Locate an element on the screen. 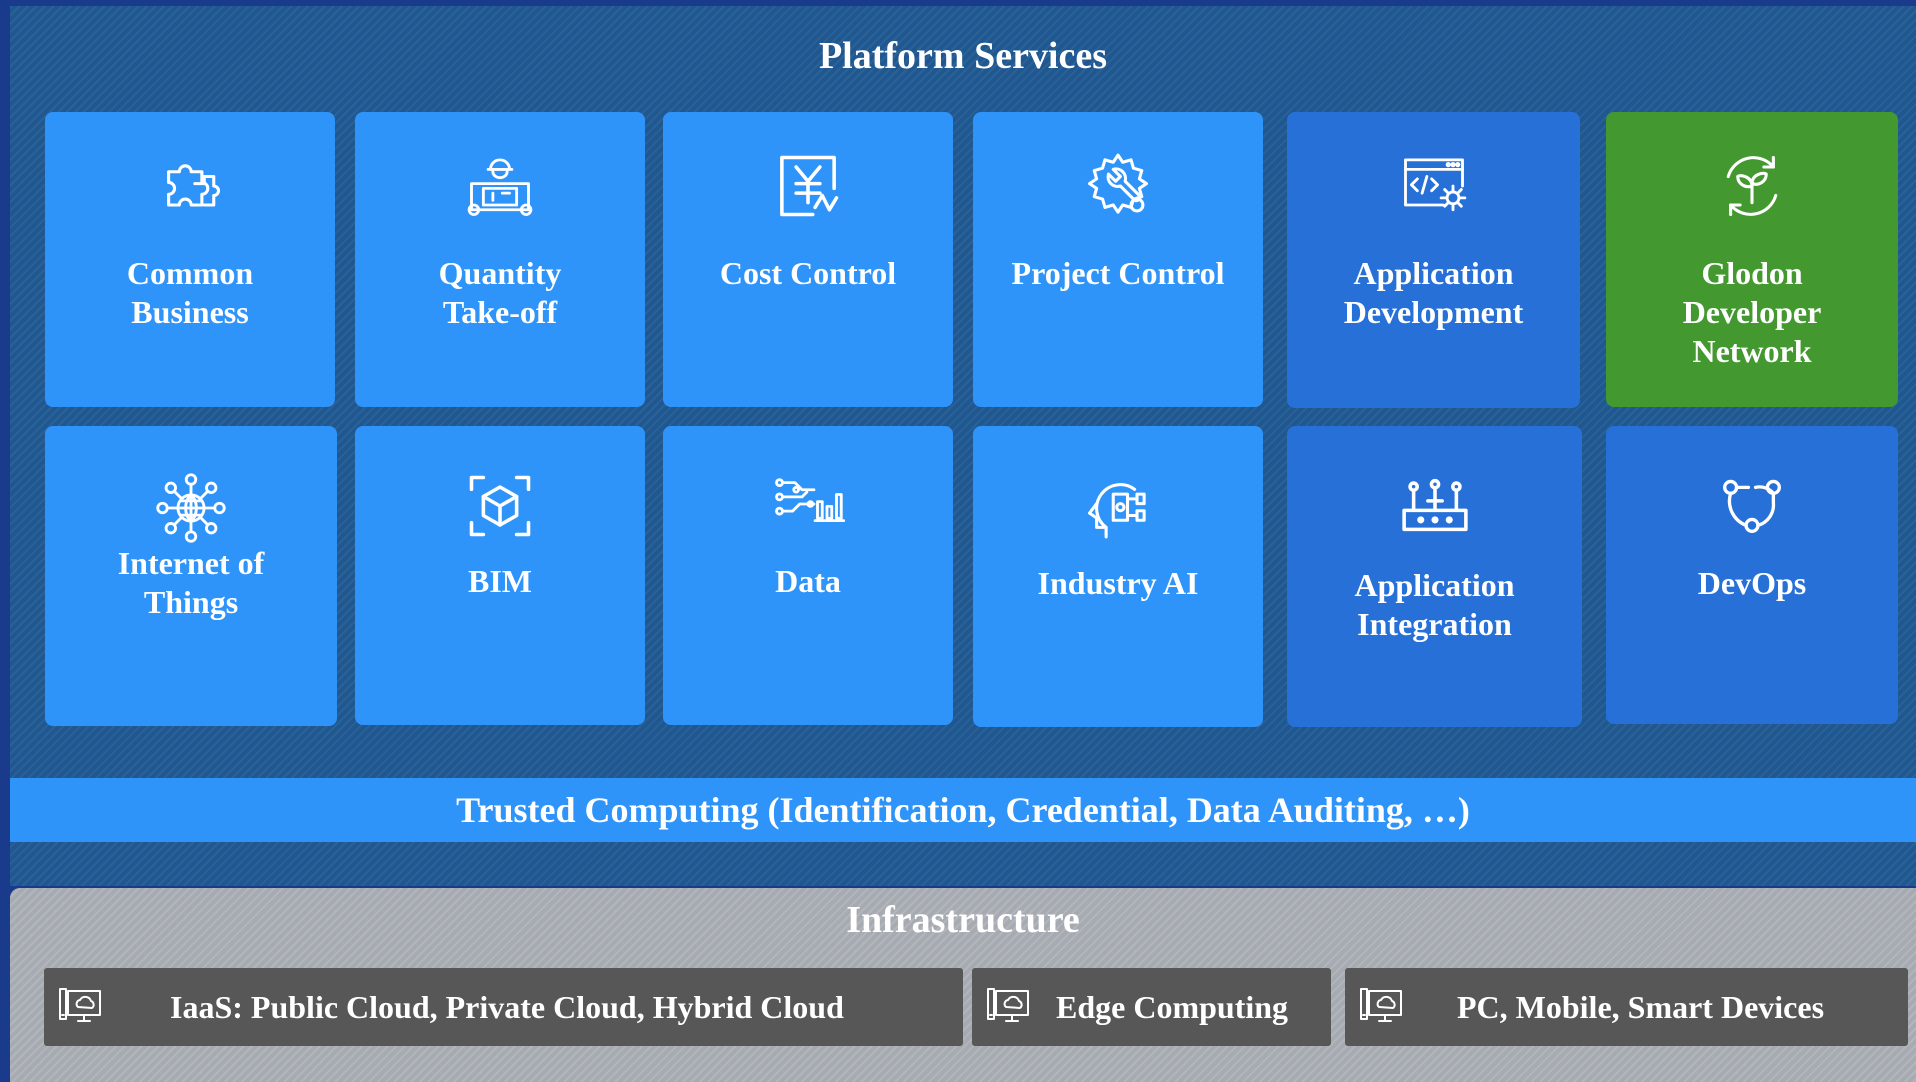  tile-label: Internet of Things is located at coordinates (191, 582).